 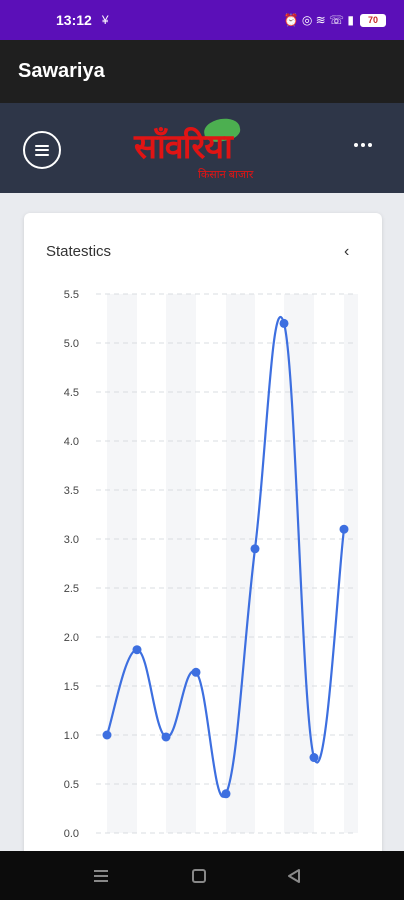 What do you see at coordinates (199, 876) in the screenshot?
I see `home-icon` at bounding box center [199, 876].